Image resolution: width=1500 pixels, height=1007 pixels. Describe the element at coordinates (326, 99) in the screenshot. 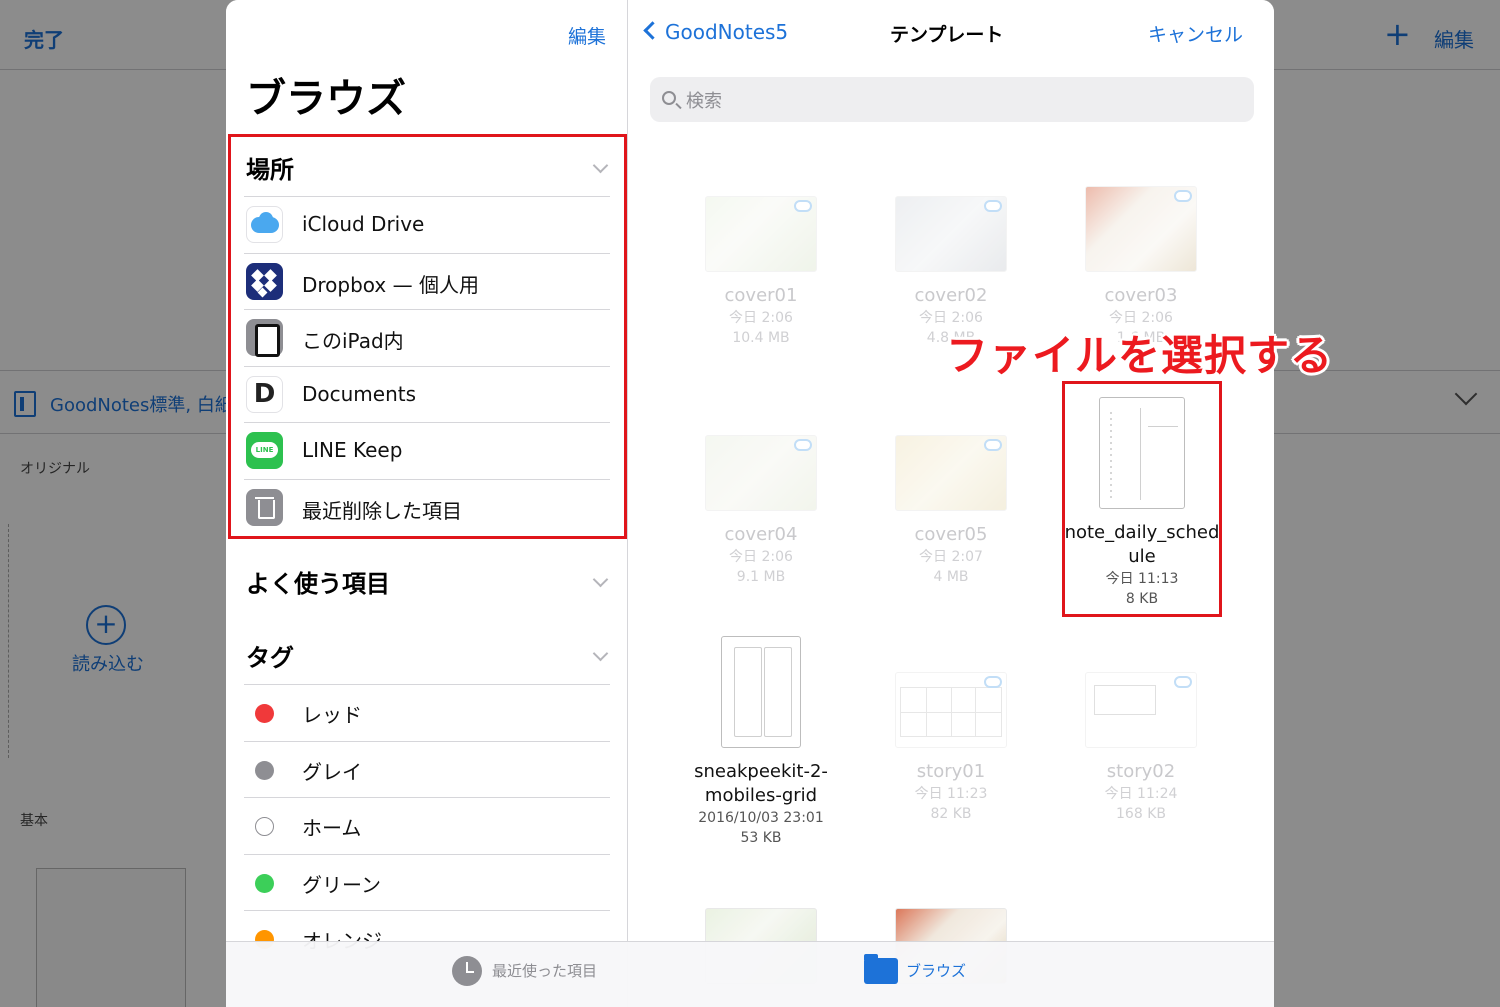

I see `sidebar-title: ブラウズ` at that location.